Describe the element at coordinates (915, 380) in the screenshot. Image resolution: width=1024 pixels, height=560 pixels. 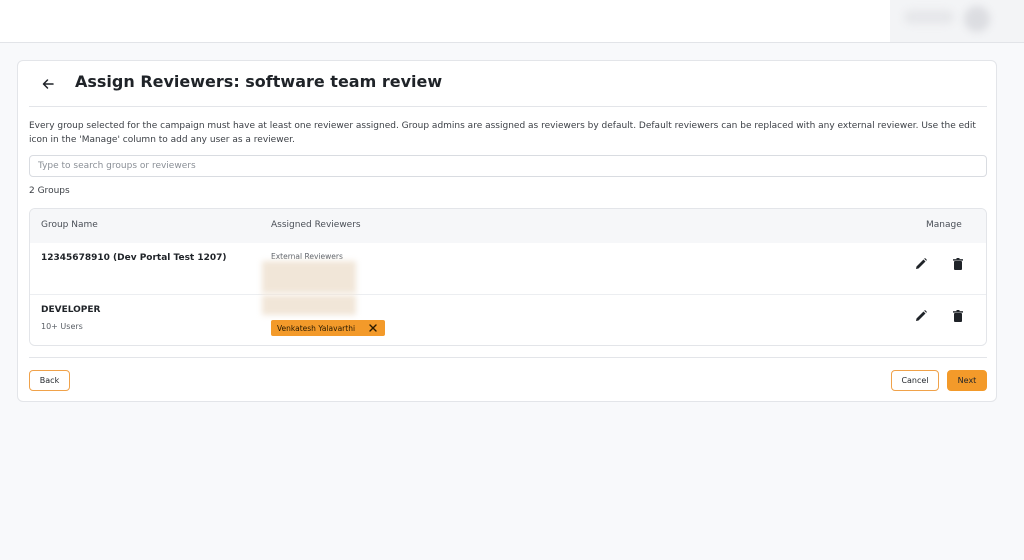
I see `cancel-button: Cancel` at that location.